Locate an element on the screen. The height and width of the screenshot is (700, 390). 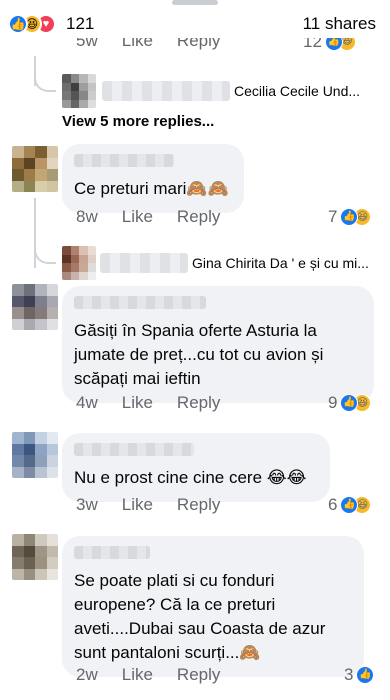
comment-reactions-partial: 12 👍 😆 is located at coordinates (329, 45).